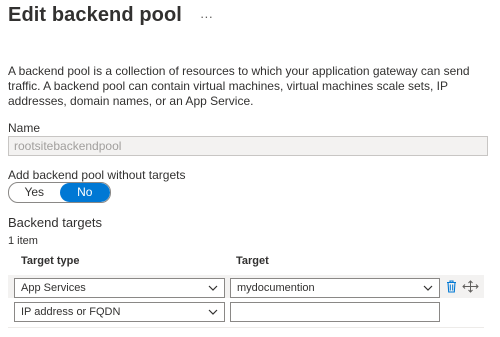  I want to click on without-targets-label: Add backend pool without targets, so click(97, 175).